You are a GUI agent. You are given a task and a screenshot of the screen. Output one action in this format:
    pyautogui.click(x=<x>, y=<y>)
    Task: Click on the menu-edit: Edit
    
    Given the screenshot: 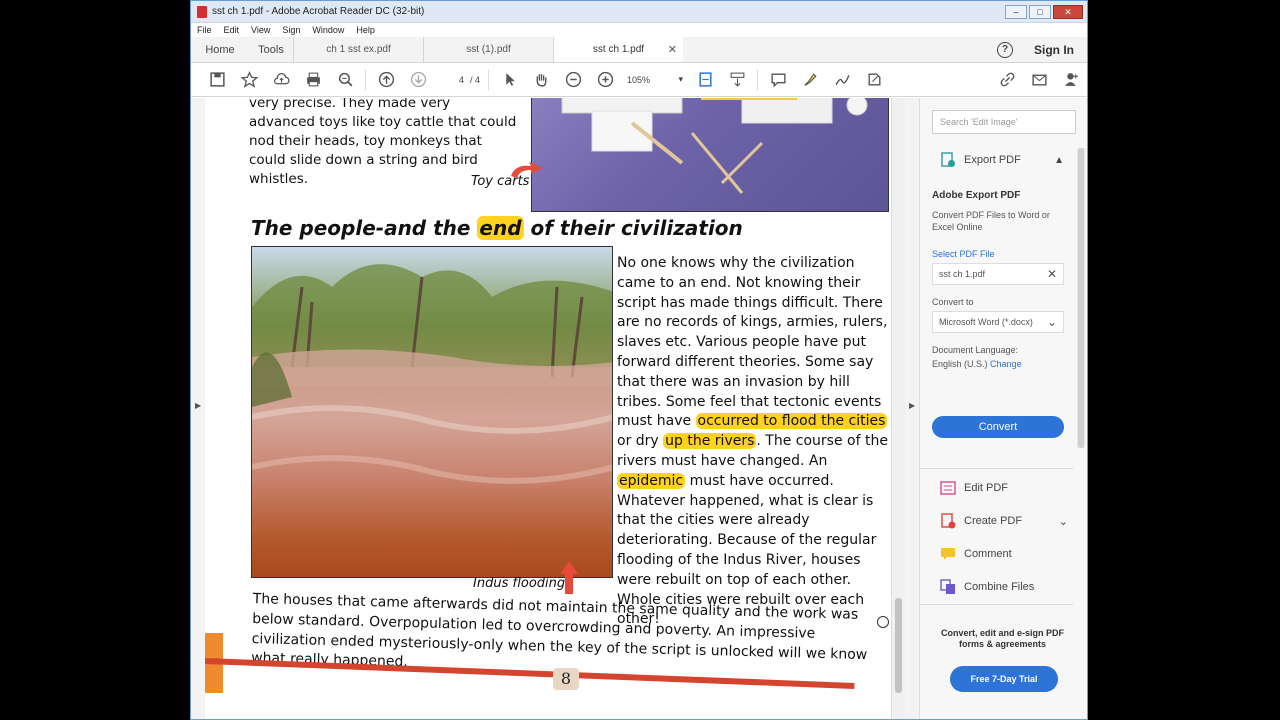 What is the action you would take?
    pyautogui.click(x=232, y=30)
    